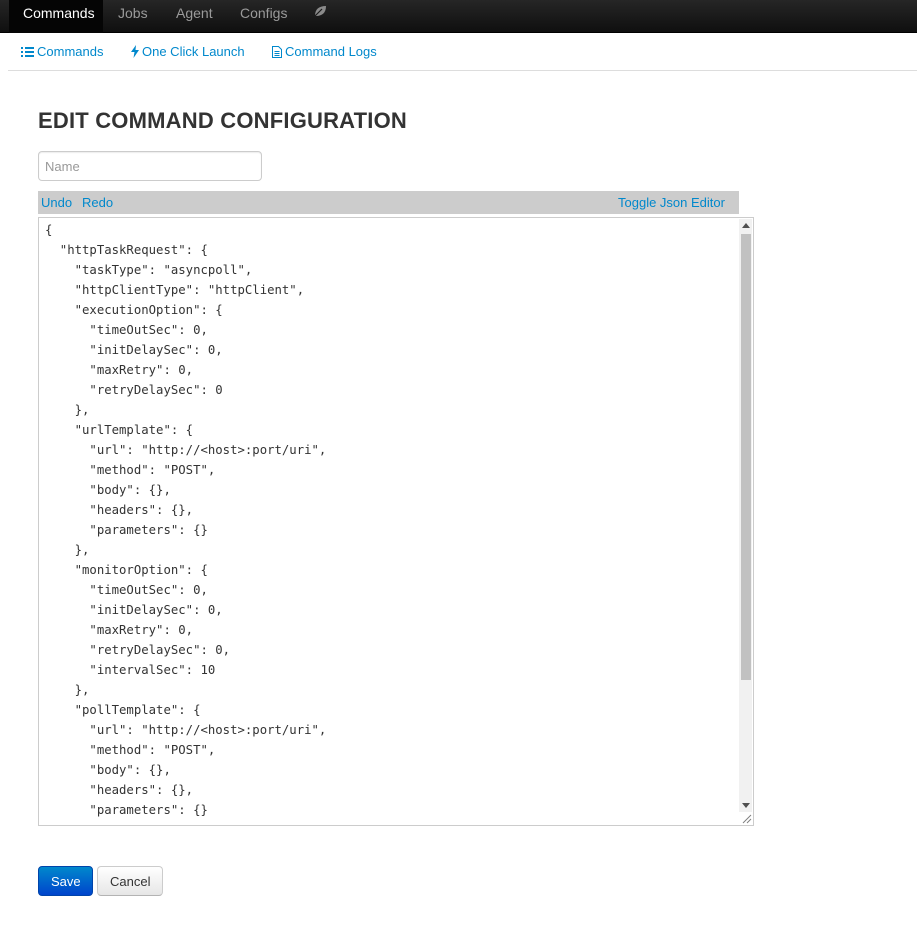 The width and height of the screenshot is (917, 947). I want to click on name-input, so click(150, 166).